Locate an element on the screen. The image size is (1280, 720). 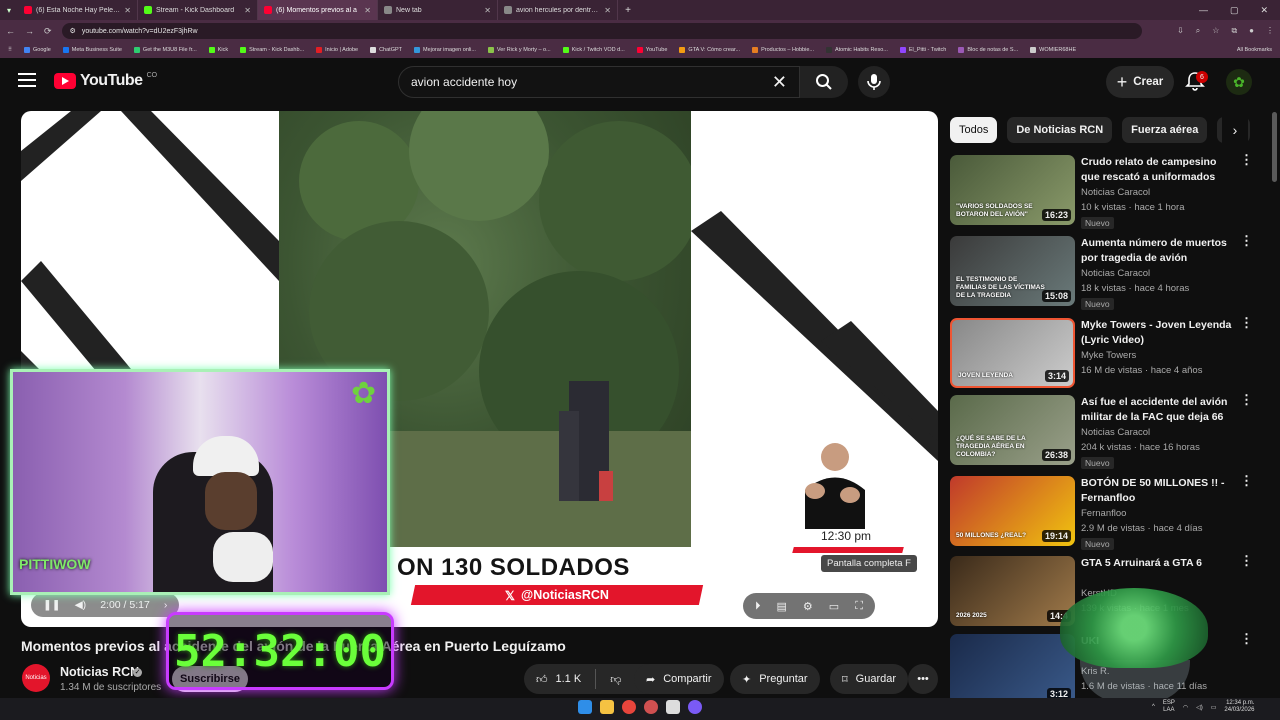
profile-icon: ● is located at coordinates (1251, 31).